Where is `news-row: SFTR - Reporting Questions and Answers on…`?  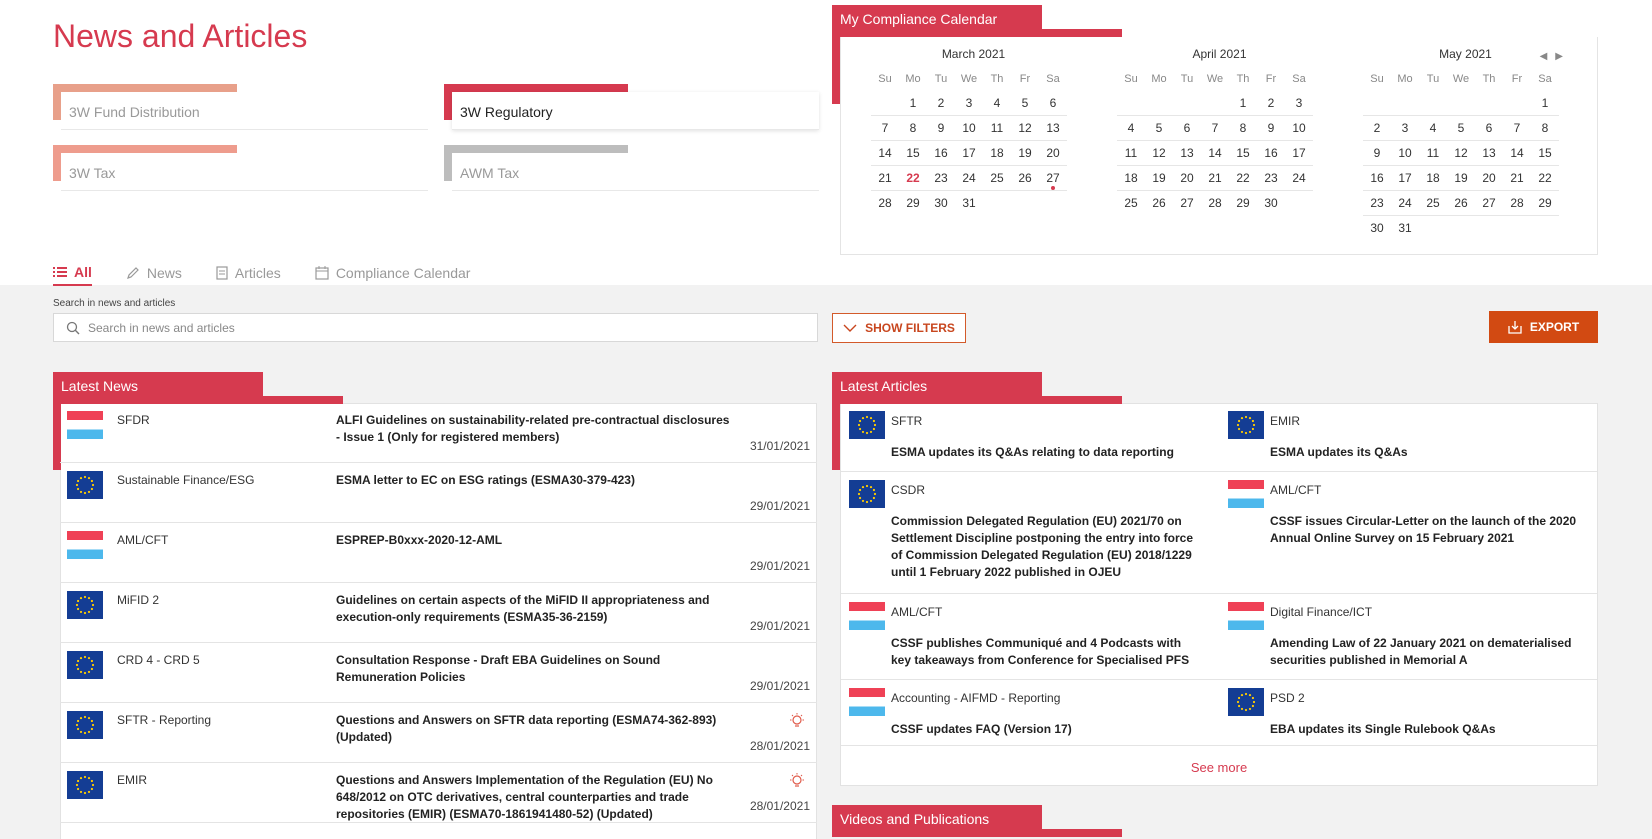
news-row: SFTR - Reporting Questions and Answers on… is located at coordinates (438, 733).